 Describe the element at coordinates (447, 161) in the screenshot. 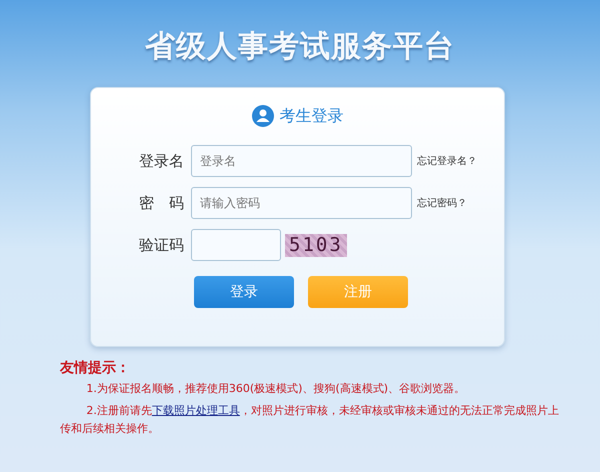

I see `forgot-link: 忘记登录名？` at that location.